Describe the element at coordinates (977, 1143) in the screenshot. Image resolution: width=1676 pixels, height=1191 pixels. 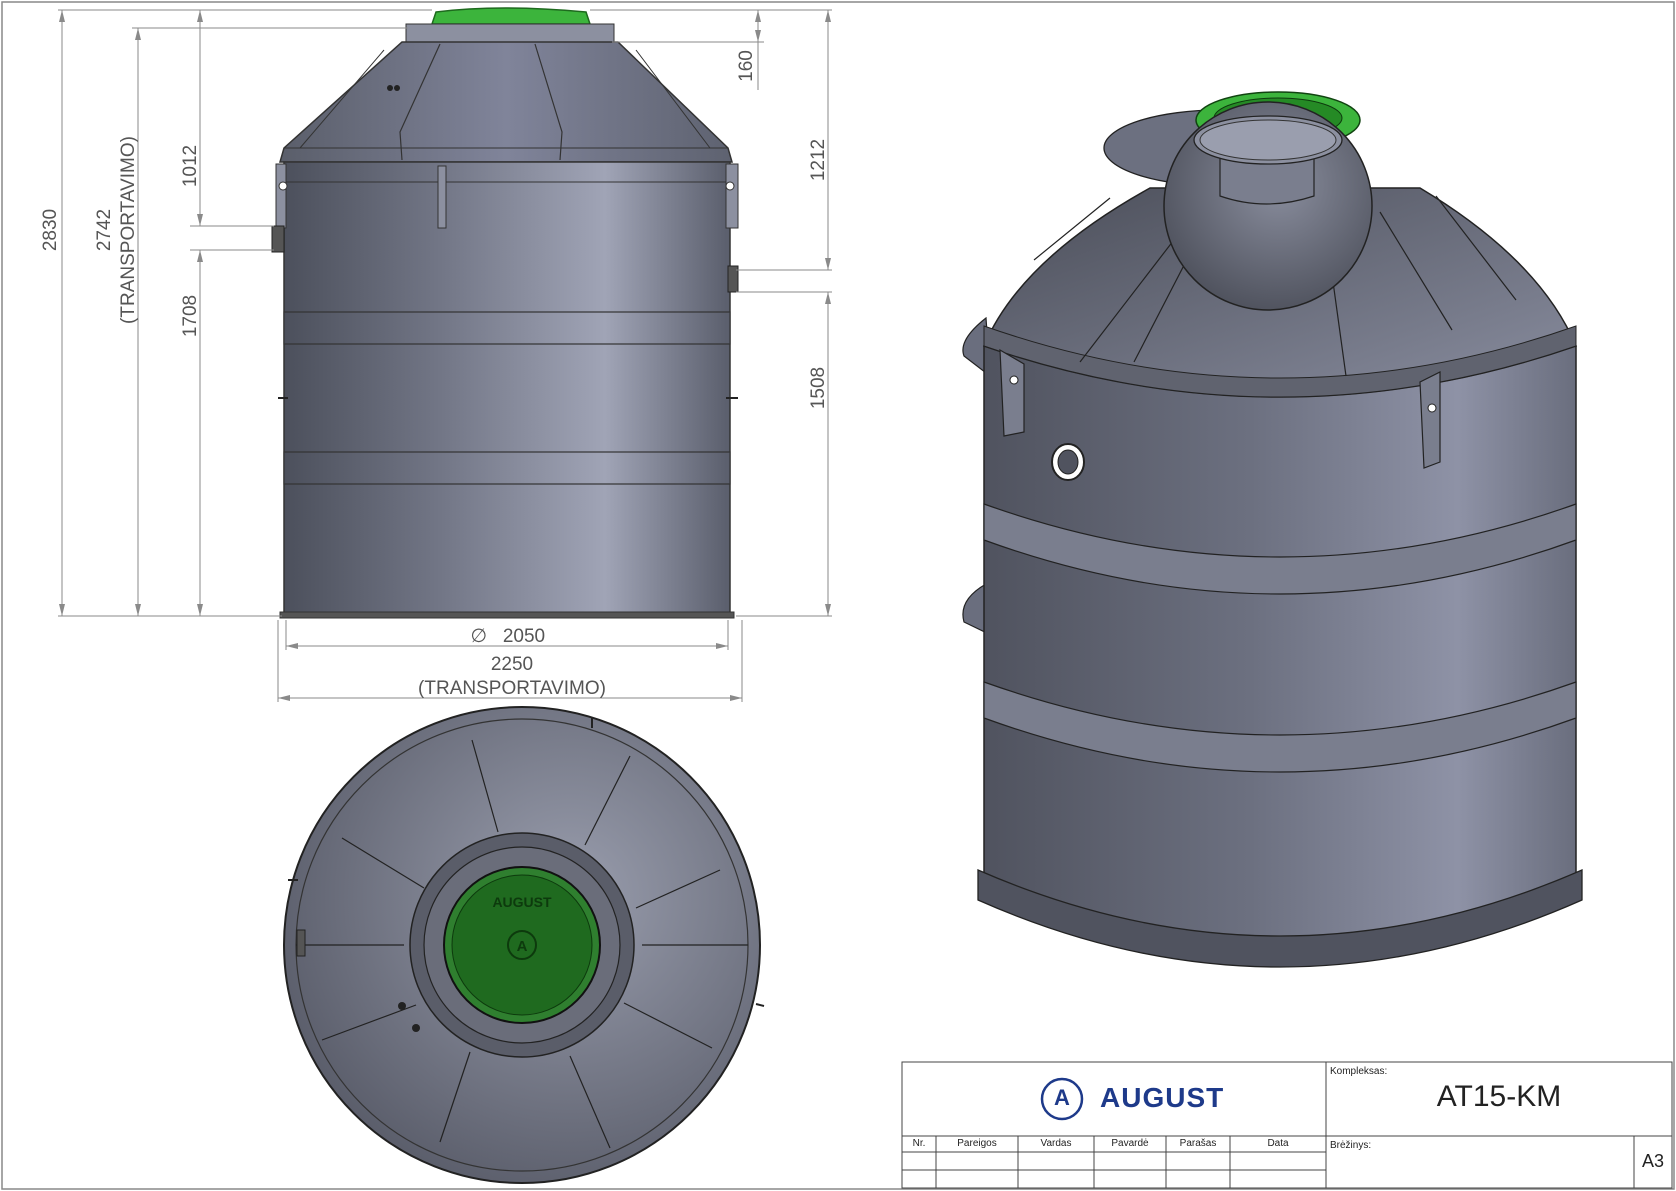
I see `column-header-pareigos: Pareigos` at that location.